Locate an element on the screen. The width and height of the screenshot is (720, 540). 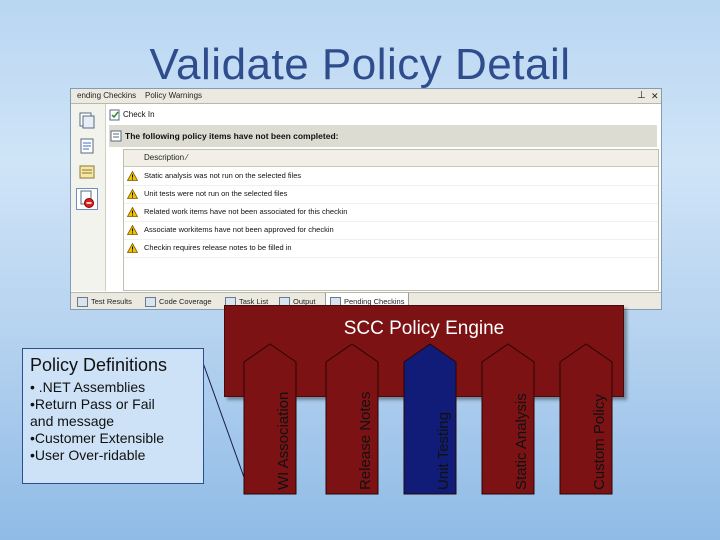
policy-arrow-label: Release Notes is located at coordinates (365, 441).